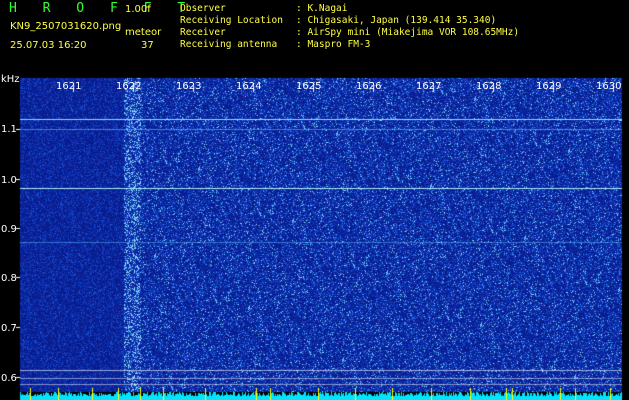  What do you see at coordinates (66, 26) in the screenshot?
I see `file-name: KN9_2507031620.png` at bounding box center [66, 26].